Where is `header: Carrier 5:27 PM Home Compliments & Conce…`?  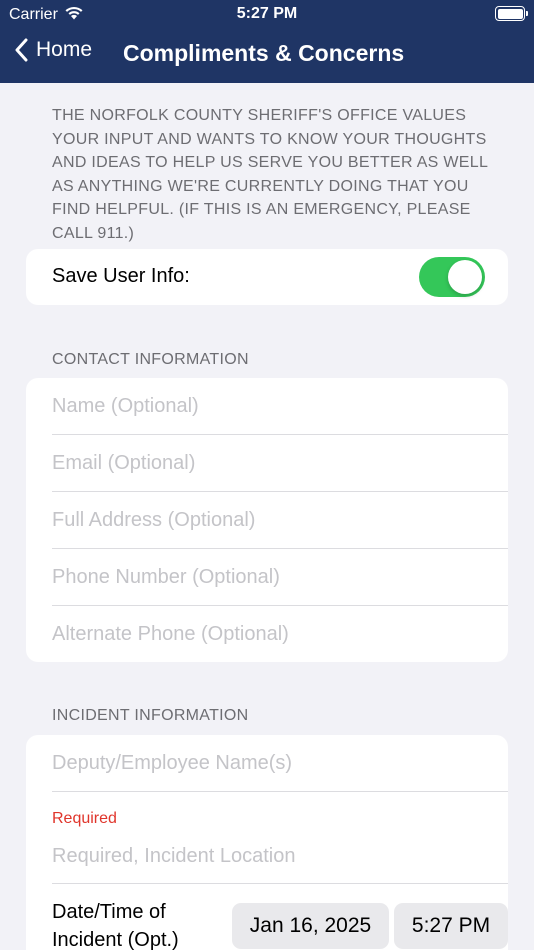 header: Carrier 5:27 PM Home Compliments & Conce… is located at coordinates (267, 41).